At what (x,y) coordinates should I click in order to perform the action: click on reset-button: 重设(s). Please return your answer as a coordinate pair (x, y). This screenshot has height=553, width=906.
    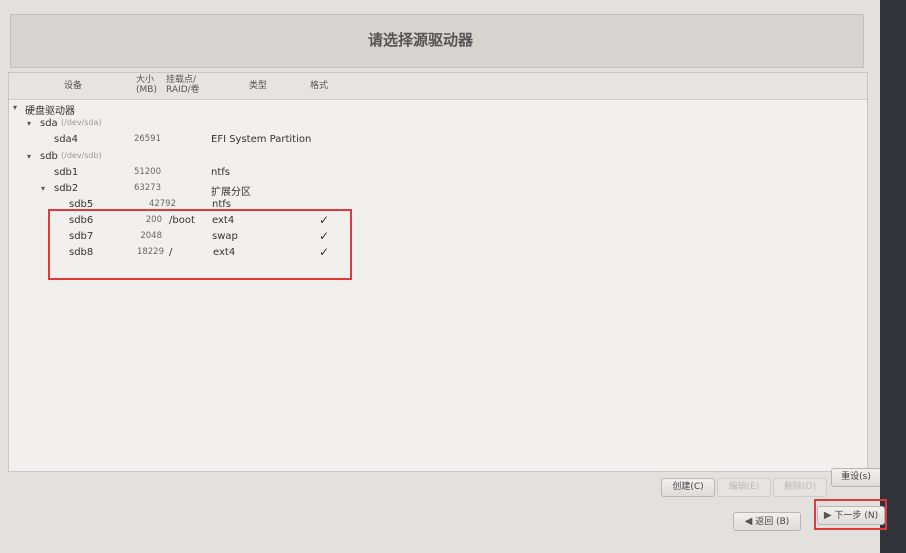
    Looking at the image, I should click on (856, 477).